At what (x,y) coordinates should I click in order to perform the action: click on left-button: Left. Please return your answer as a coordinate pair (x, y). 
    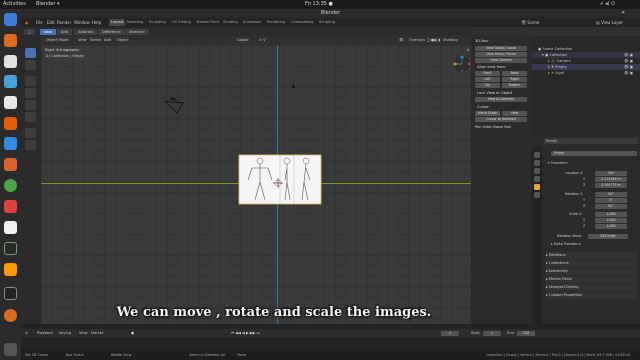
    Looking at the image, I should click on (487, 79).